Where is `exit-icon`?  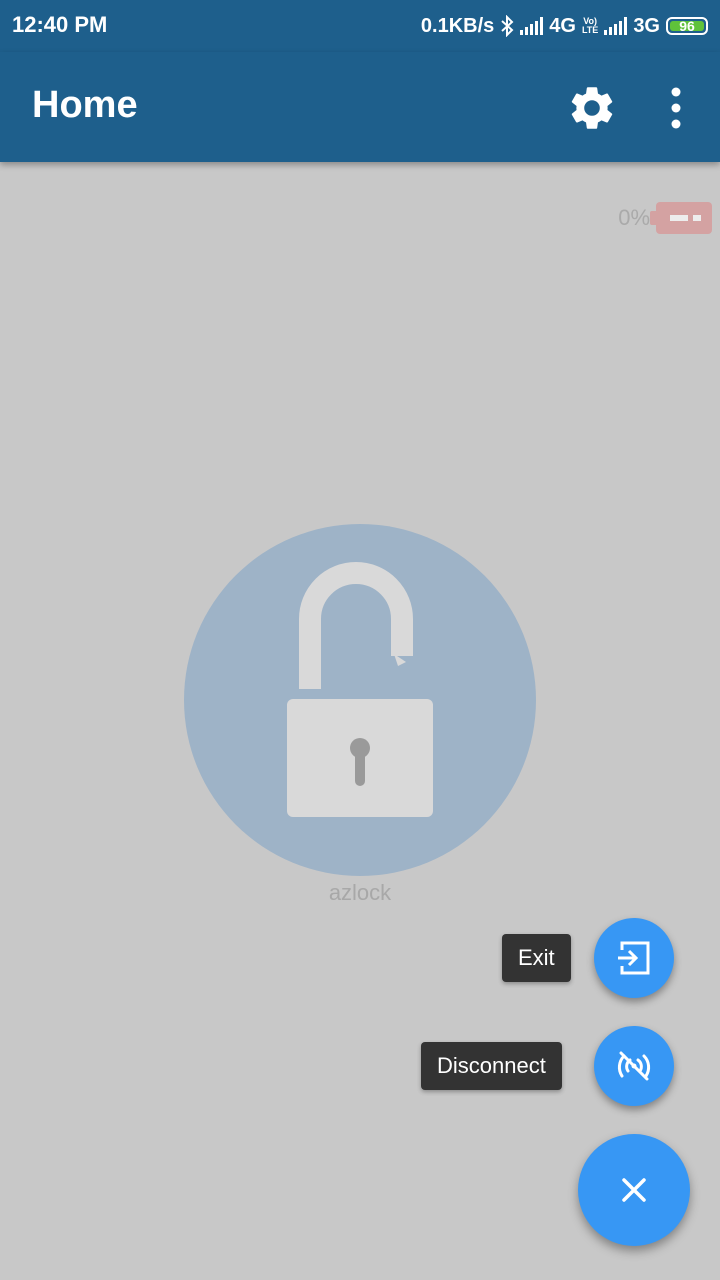 exit-icon is located at coordinates (634, 958).